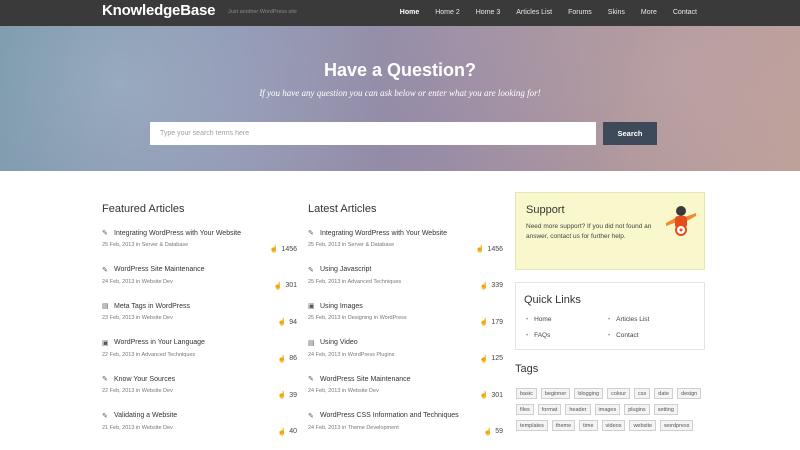  Describe the element at coordinates (199, 306) in the screenshot. I see `article-title: ▤ Meta Tags in WordPress` at that location.